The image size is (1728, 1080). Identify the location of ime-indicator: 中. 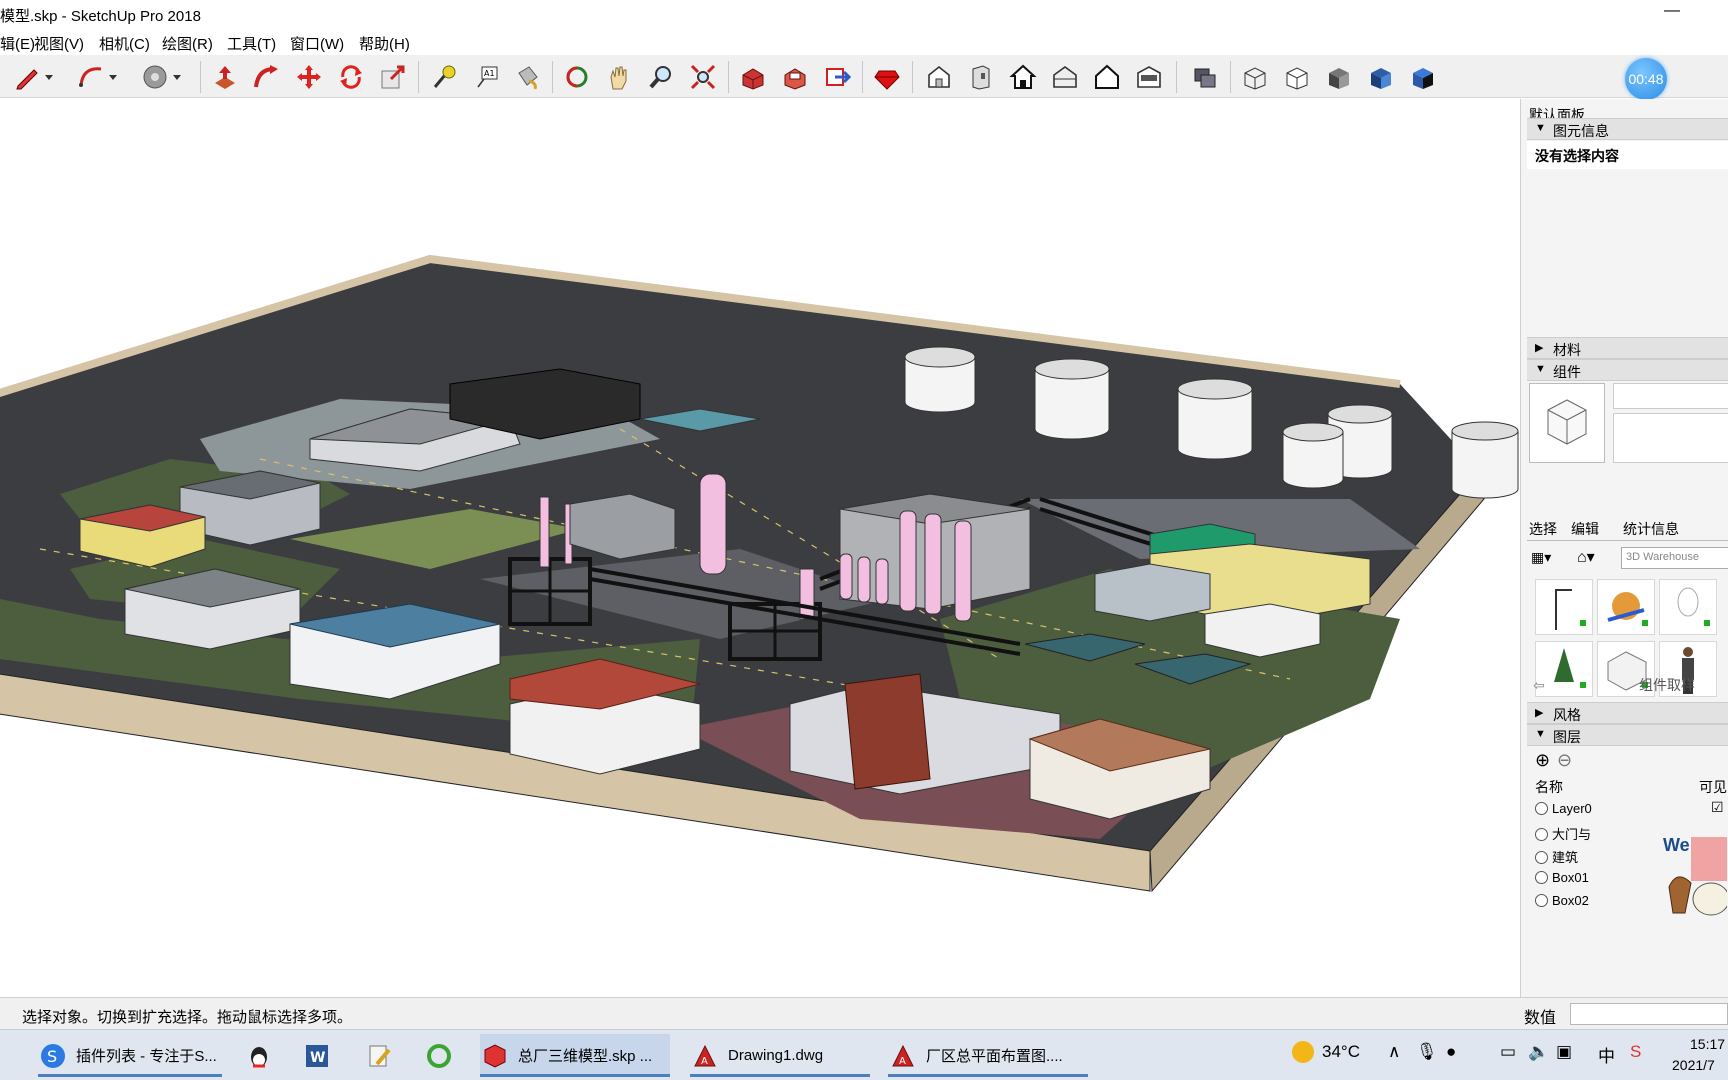
(1606, 1054).